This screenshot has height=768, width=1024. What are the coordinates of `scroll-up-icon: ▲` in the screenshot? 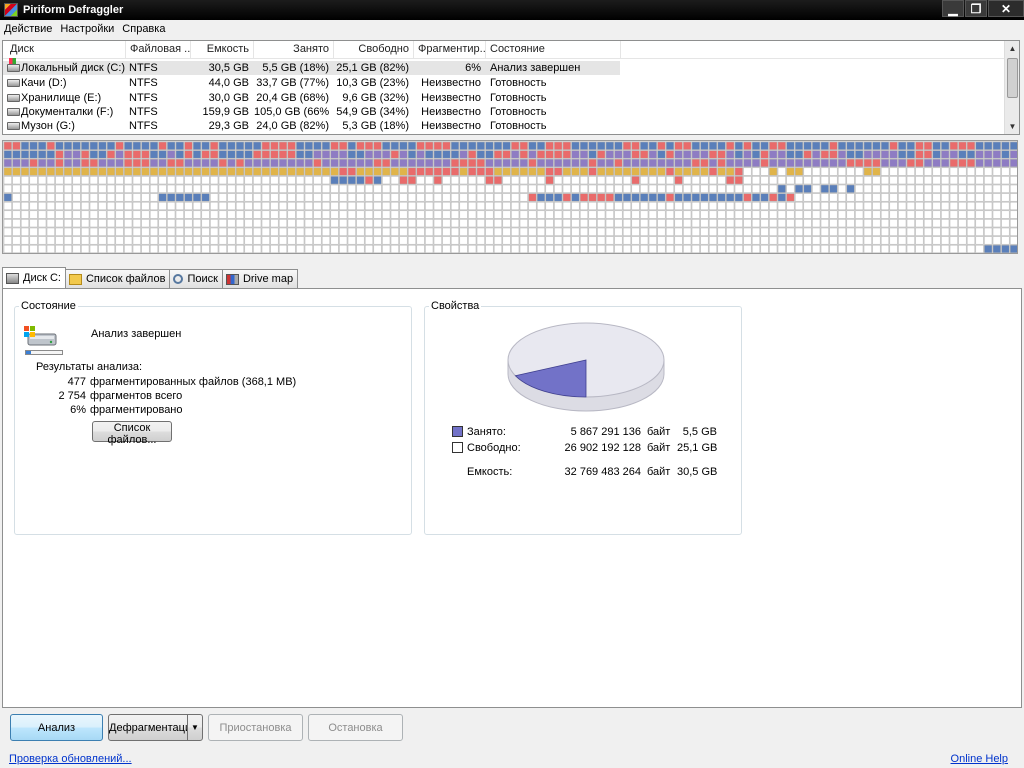 It's located at (1012, 48).